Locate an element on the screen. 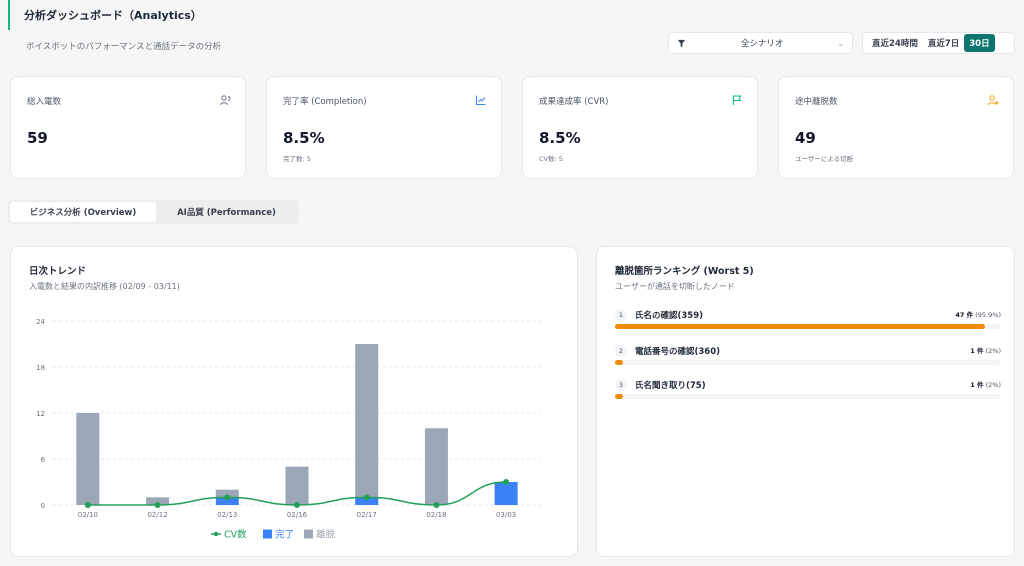 The height and width of the screenshot is (566, 1024). tab-performance: AI品質 (Performance) is located at coordinates (226, 212).